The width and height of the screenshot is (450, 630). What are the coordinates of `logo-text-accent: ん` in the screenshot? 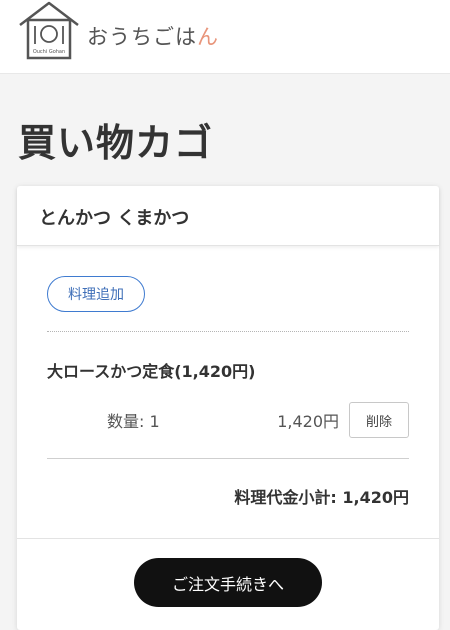 It's located at (208, 37).